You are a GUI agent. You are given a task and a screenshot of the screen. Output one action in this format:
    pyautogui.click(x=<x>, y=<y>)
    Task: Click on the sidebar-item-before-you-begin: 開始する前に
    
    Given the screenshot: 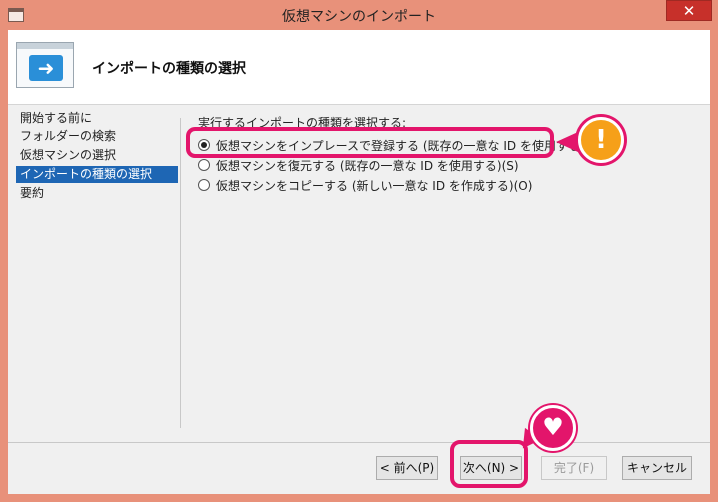 What is the action you would take?
    pyautogui.click(x=97, y=118)
    